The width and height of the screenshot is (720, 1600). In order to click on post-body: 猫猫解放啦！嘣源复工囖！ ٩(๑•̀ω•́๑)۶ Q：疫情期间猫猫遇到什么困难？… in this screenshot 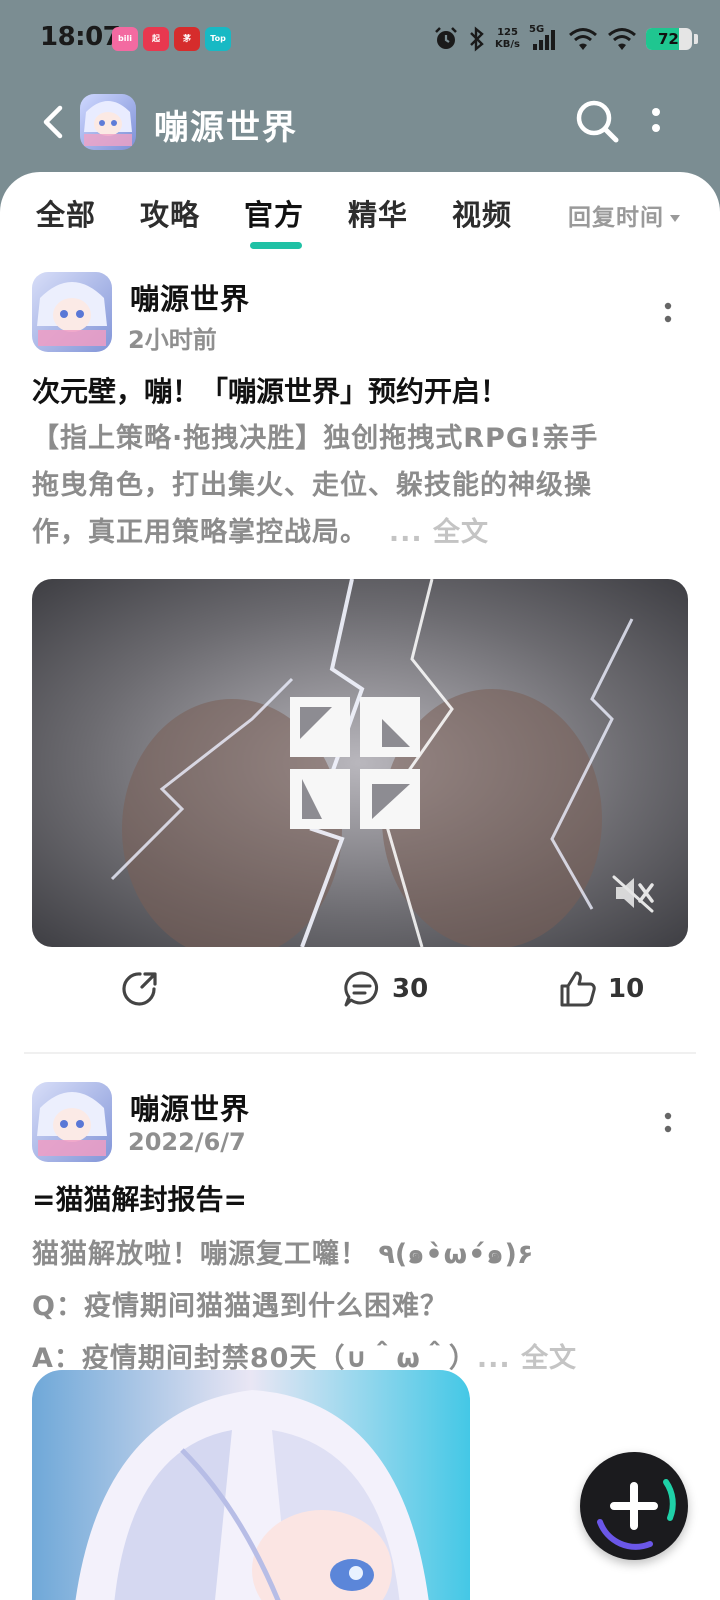, I will do `click(362, 1307)`.